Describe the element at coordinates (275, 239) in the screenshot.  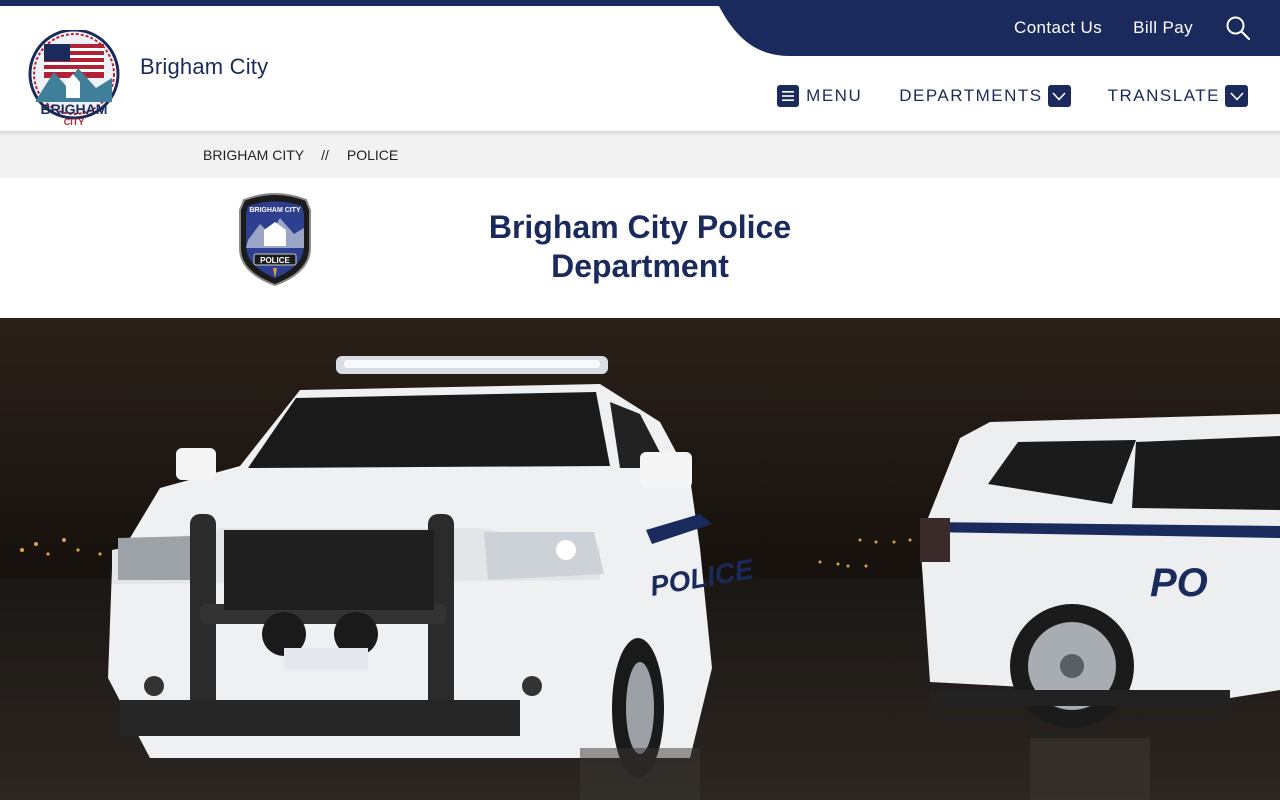
I see `police-badge-logo: BRIGHAM CITY POLICE` at that location.